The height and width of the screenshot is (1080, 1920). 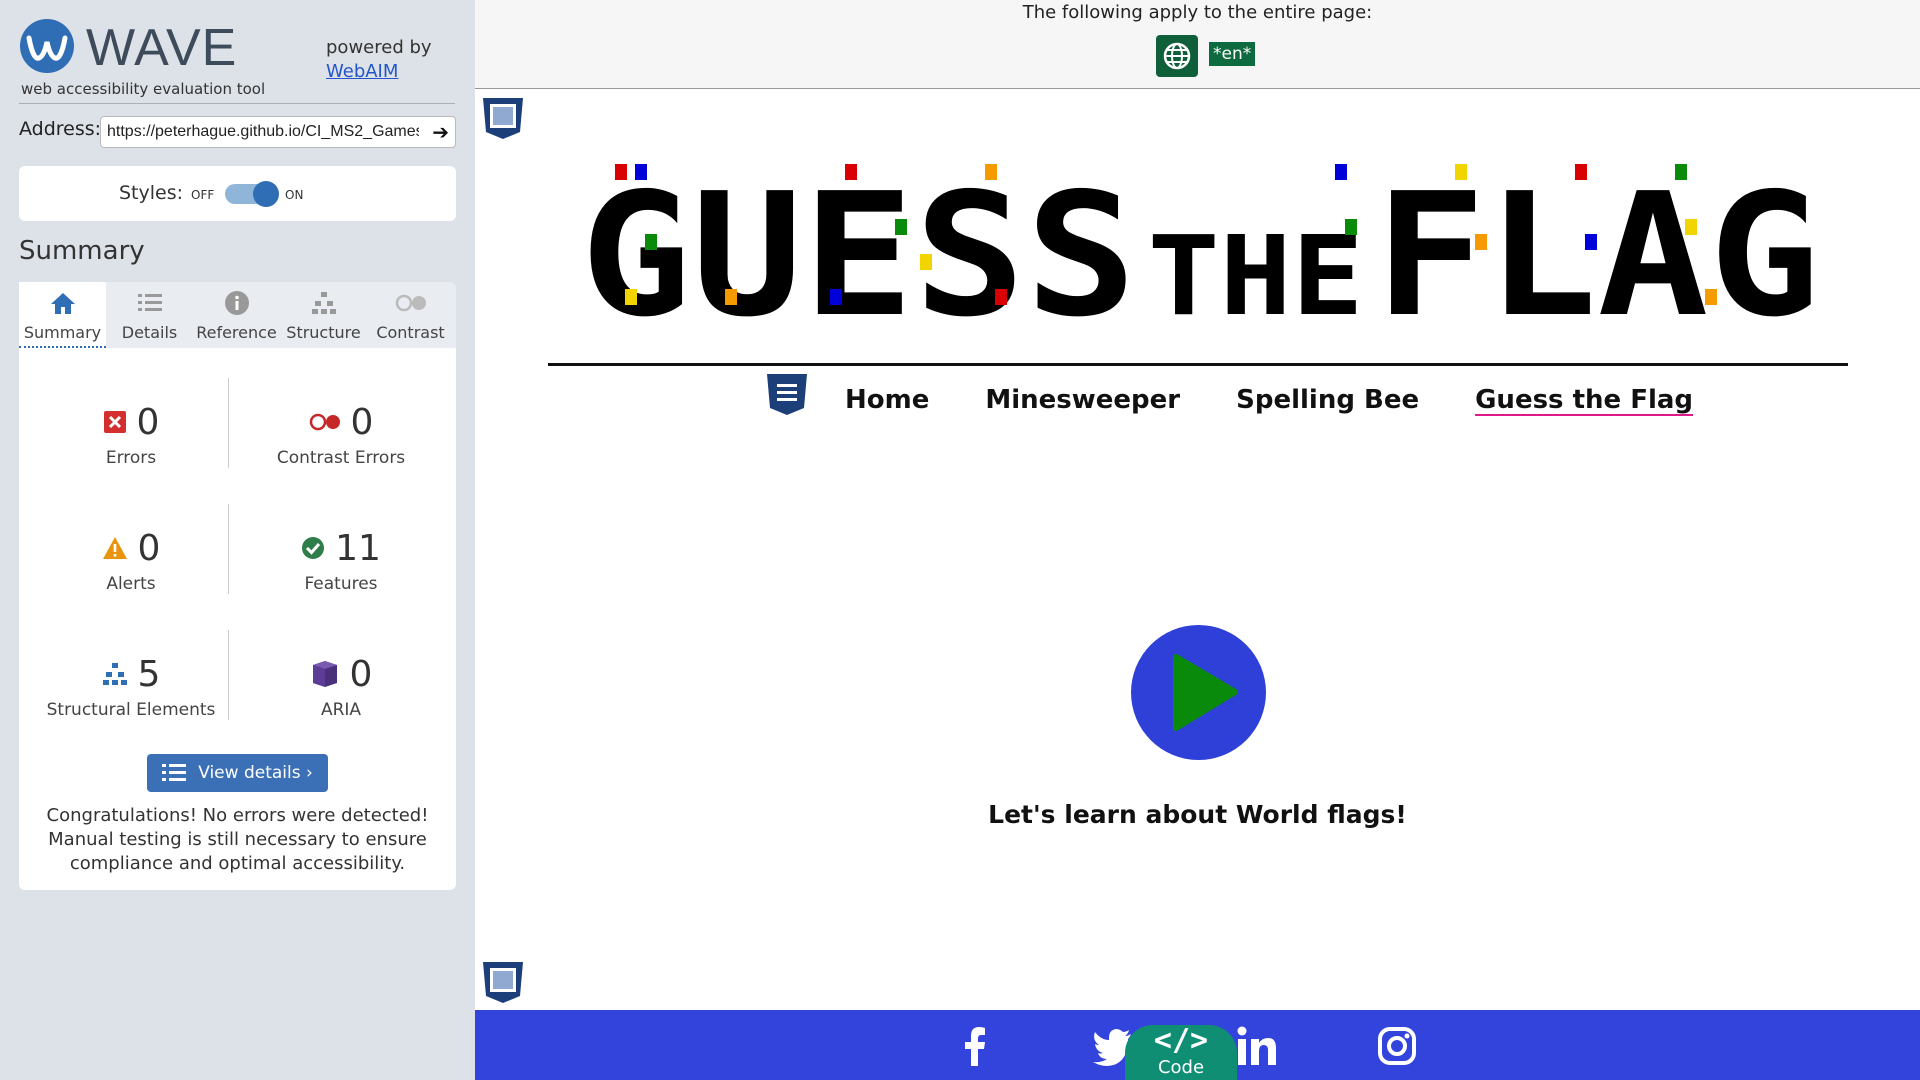 I want to click on tab-reference: Reference, so click(x=236, y=315).